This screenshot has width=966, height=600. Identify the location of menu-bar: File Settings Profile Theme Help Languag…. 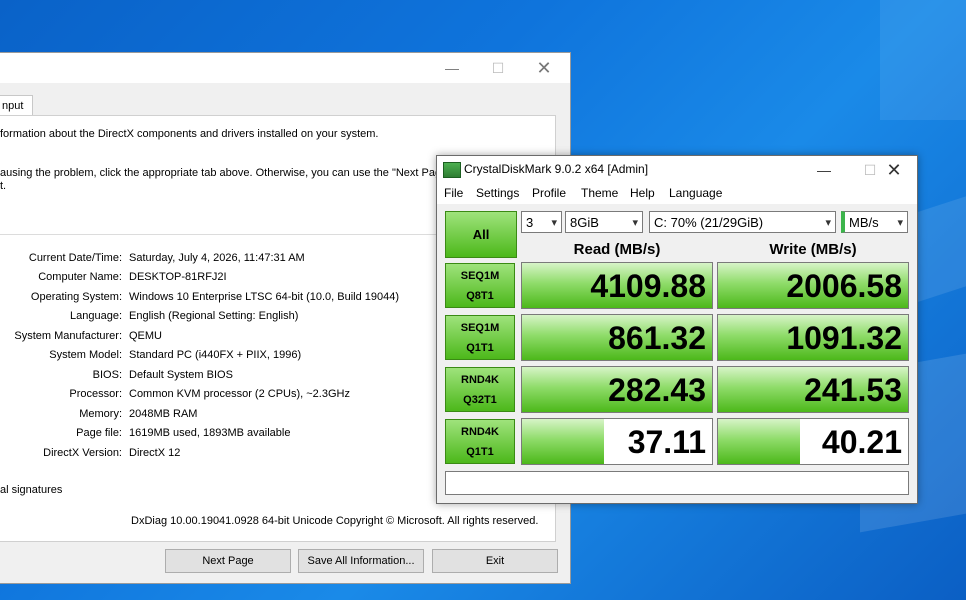
(677, 194).